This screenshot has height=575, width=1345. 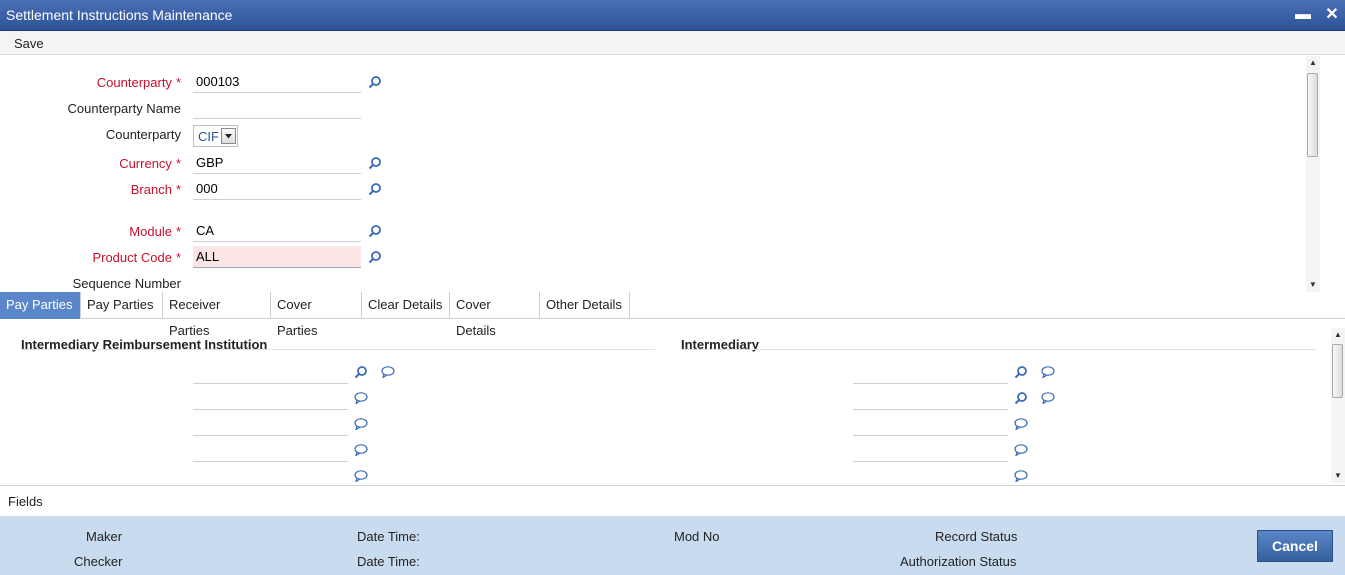 What do you see at coordinates (136, 257) in the screenshot?
I see `product-code-label: Product Code *` at bounding box center [136, 257].